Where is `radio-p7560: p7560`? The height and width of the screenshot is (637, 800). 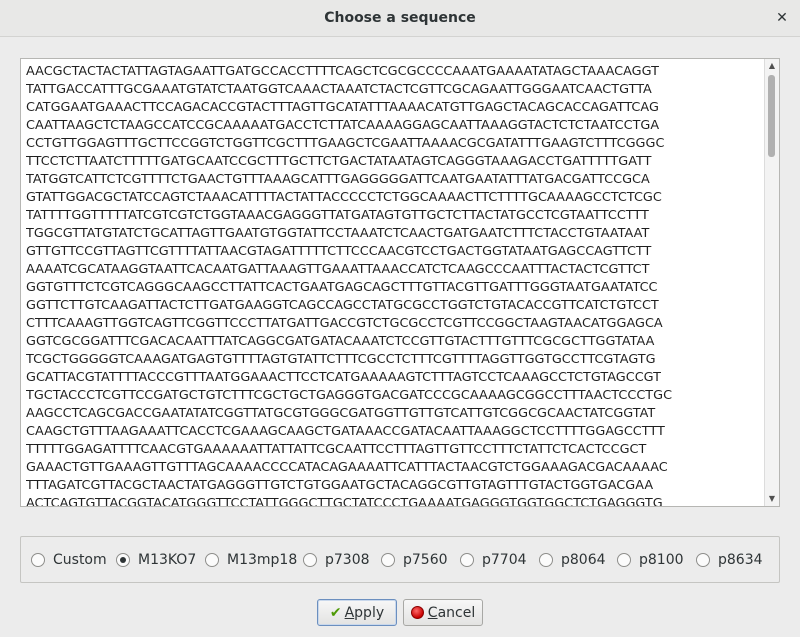
radio-p7560: p7560 is located at coordinates (414, 560).